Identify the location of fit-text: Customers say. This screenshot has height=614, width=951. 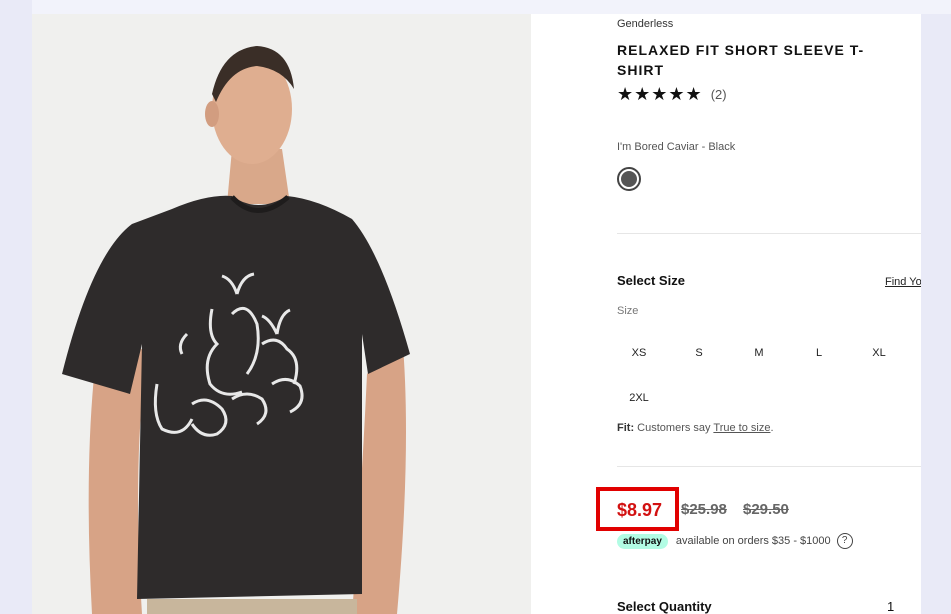
(674, 428).